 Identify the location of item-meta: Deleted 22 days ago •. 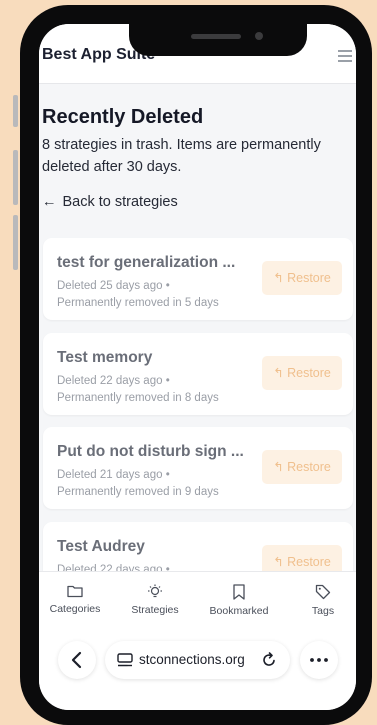
(113, 566).